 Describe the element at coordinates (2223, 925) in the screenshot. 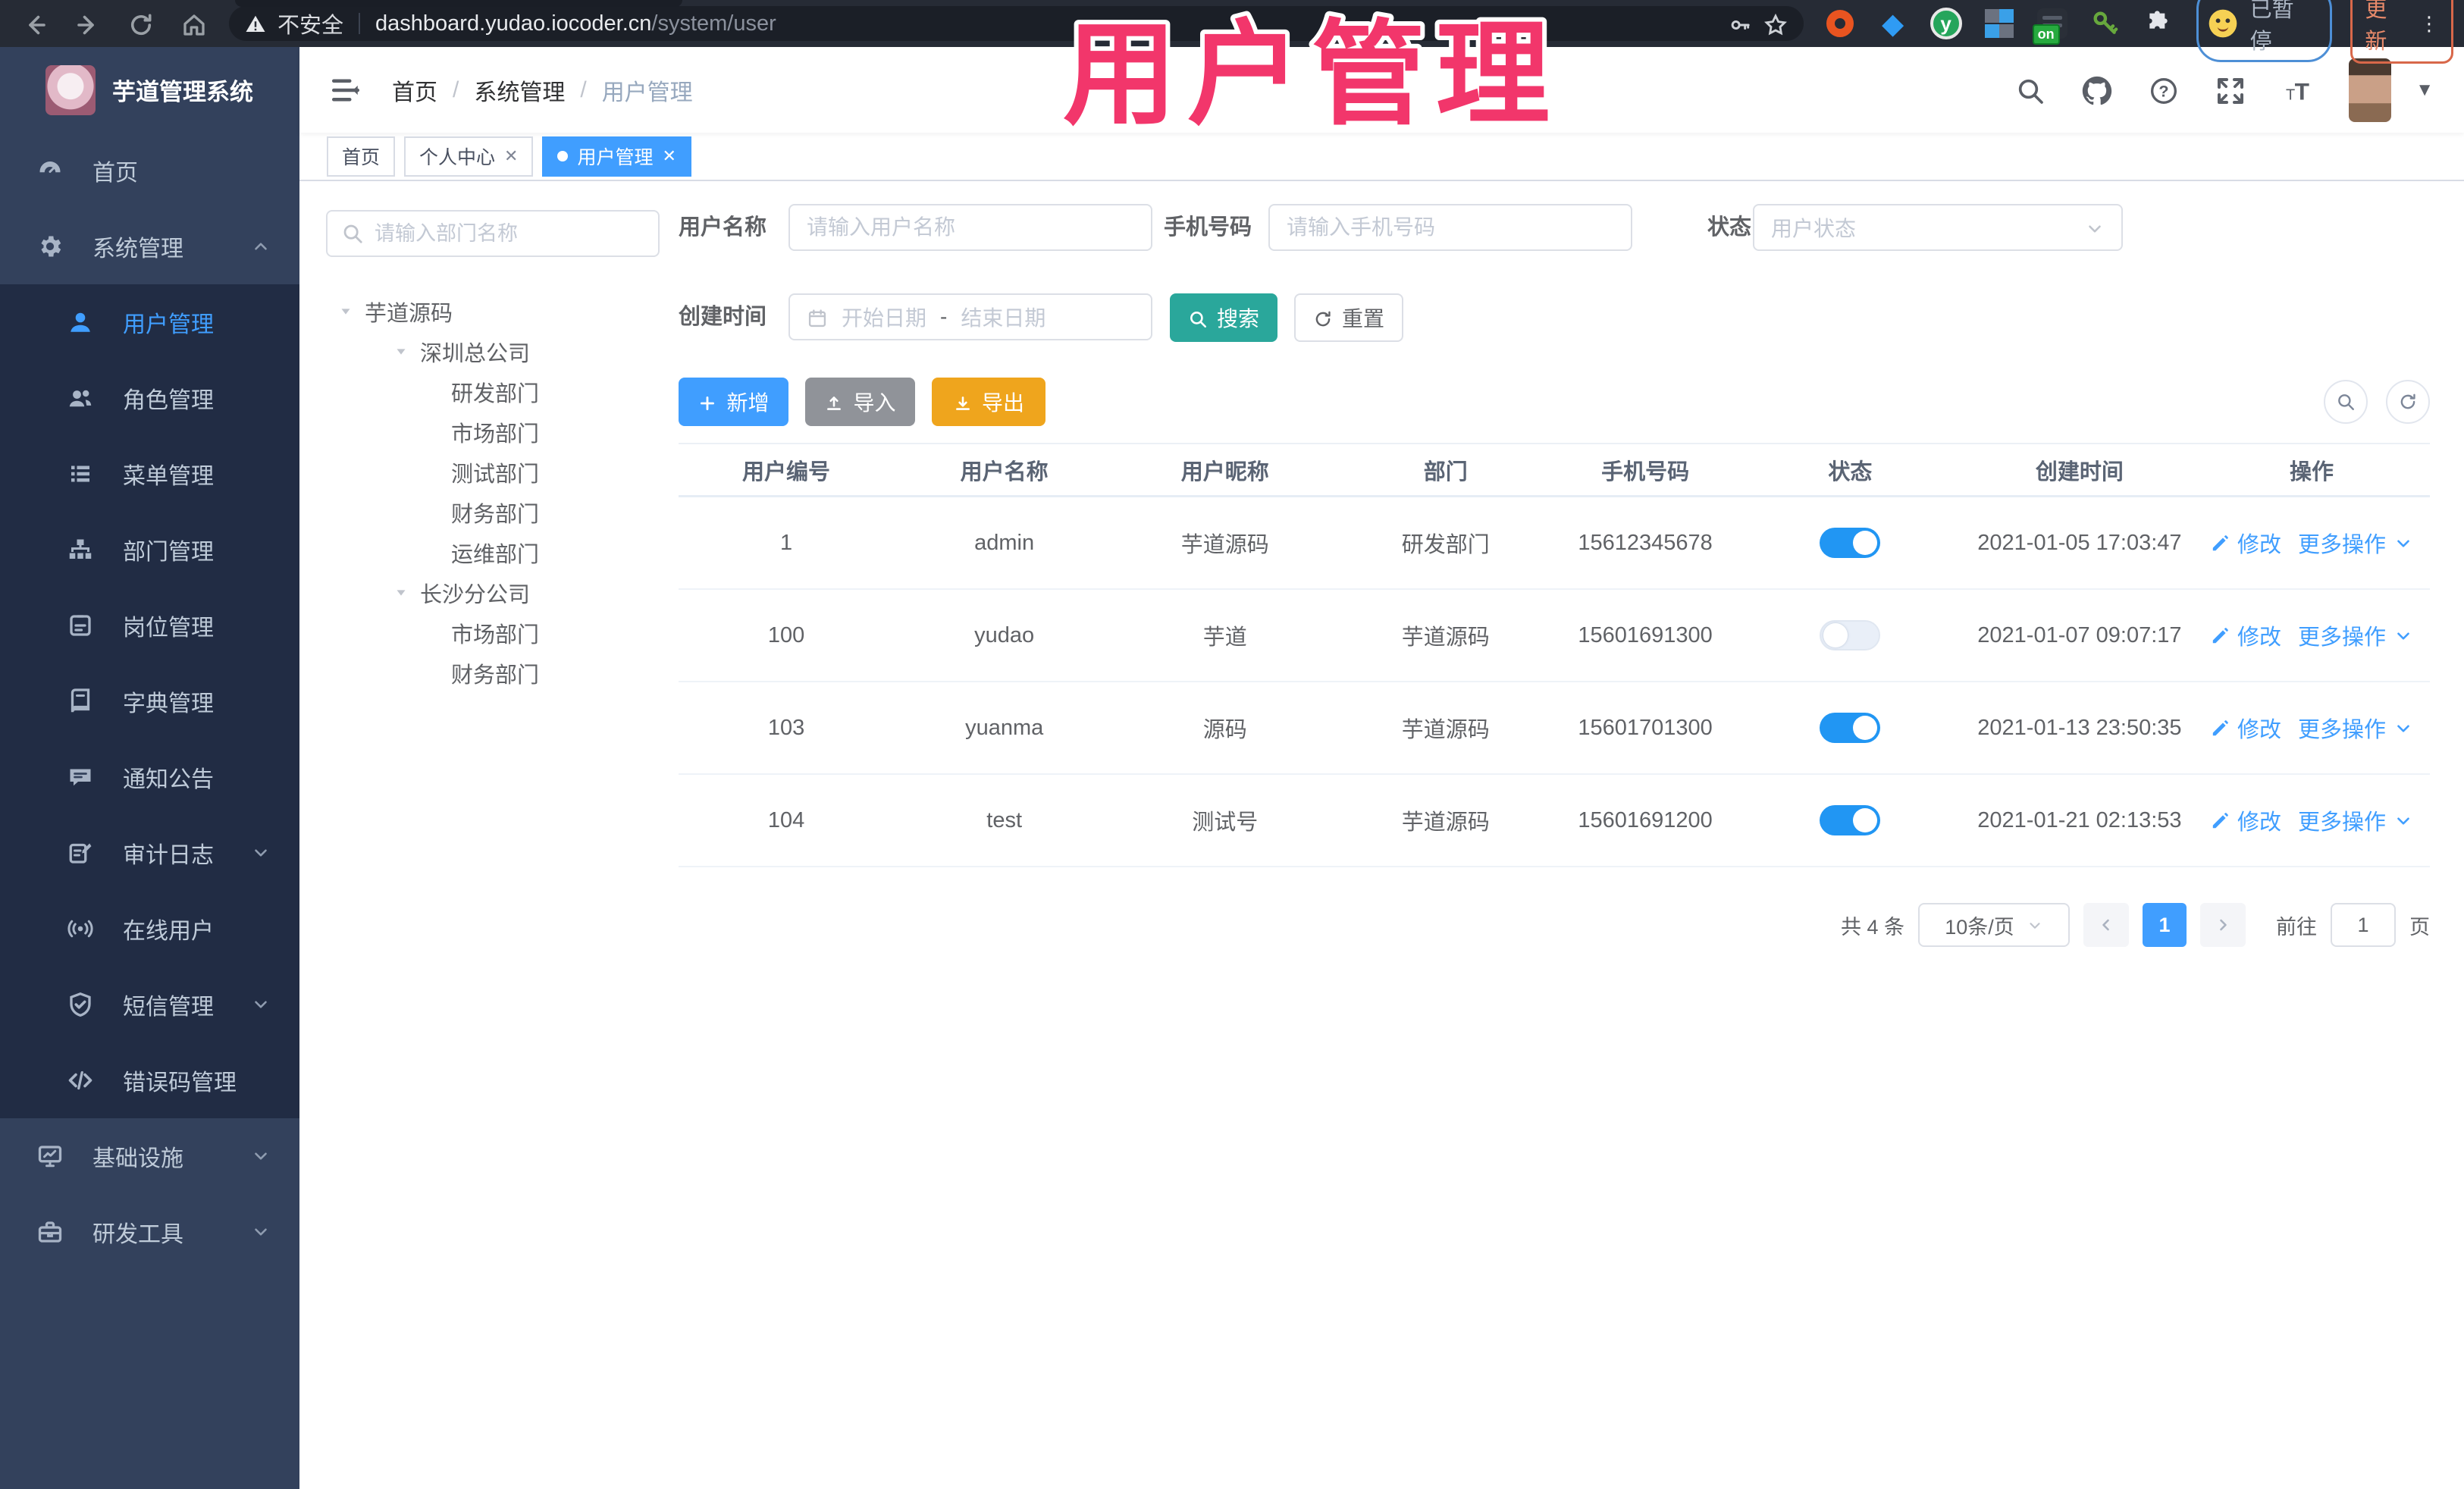

I see `next-page-button` at that location.